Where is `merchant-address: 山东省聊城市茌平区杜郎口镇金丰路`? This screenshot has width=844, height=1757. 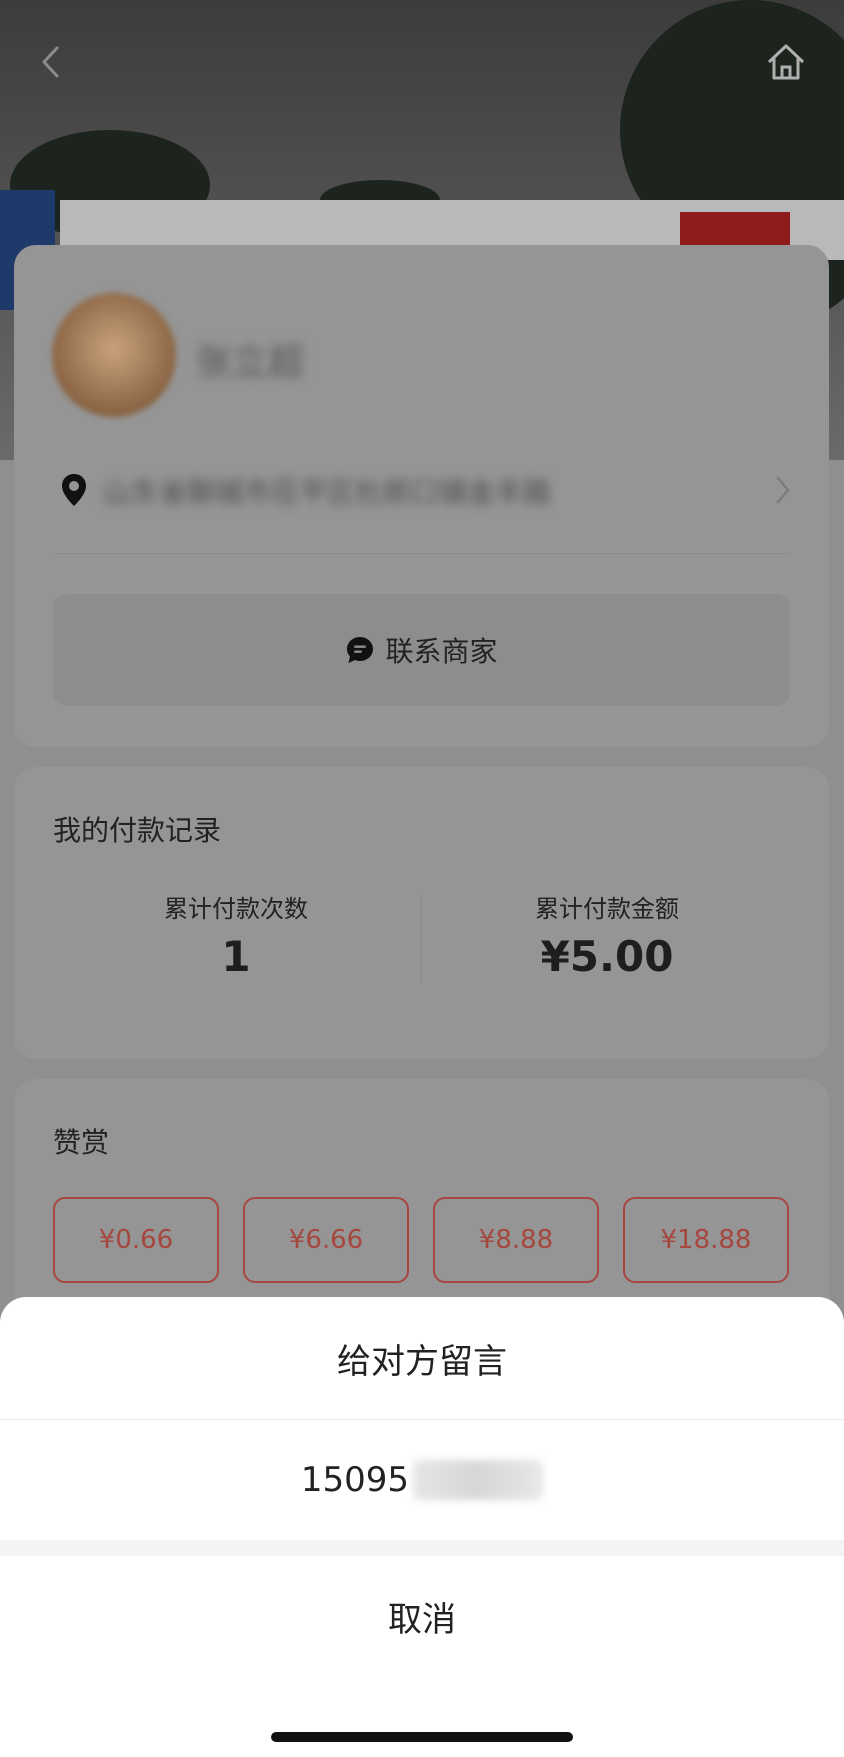
merchant-address: 山东省聊城市茌平区杜郎口镇金丰路 is located at coordinates (327, 492).